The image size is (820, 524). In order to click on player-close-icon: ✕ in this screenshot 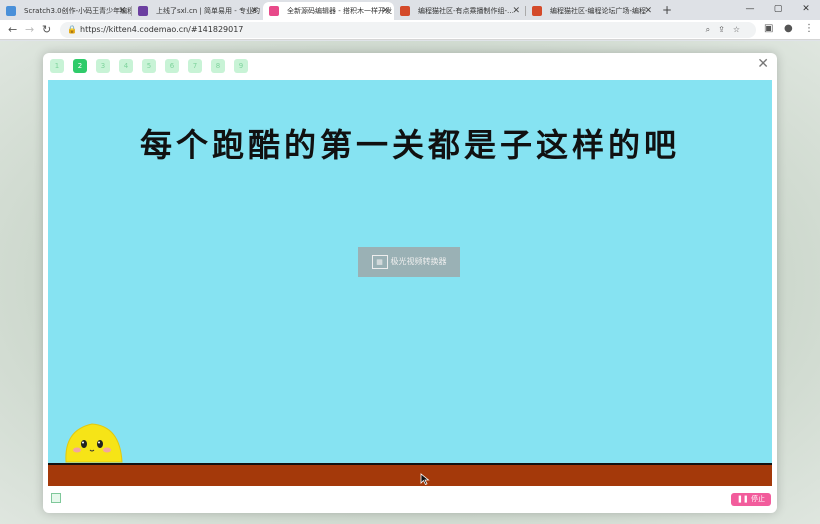, I will do `click(763, 64)`.